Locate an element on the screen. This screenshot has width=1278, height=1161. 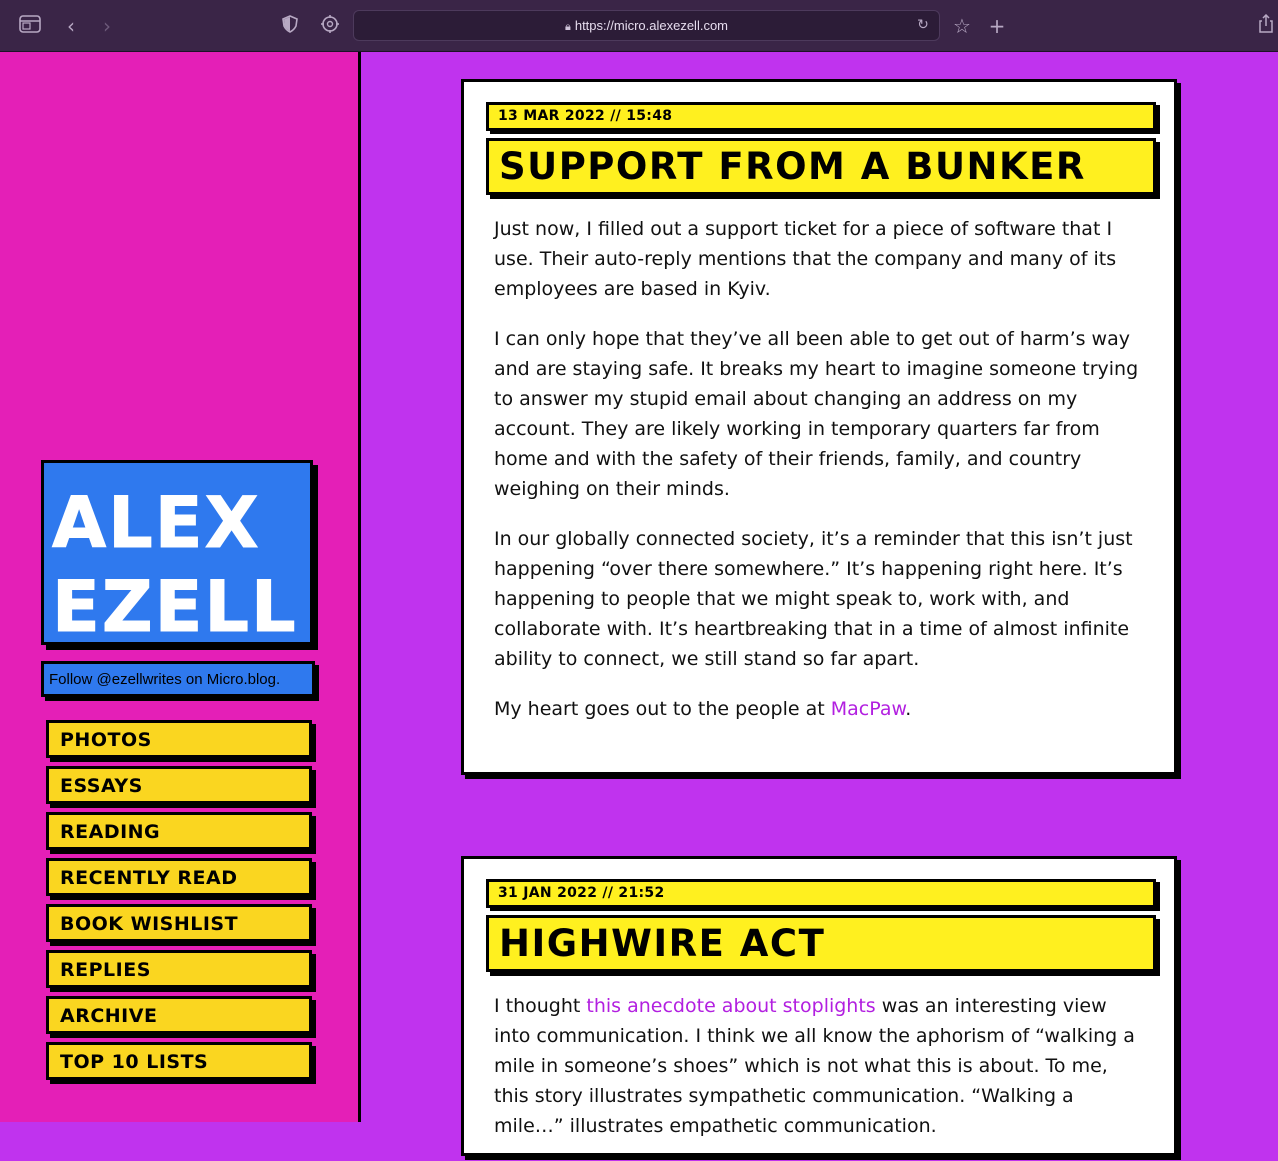
forward-icon: › is located at coordinates (107, 26).